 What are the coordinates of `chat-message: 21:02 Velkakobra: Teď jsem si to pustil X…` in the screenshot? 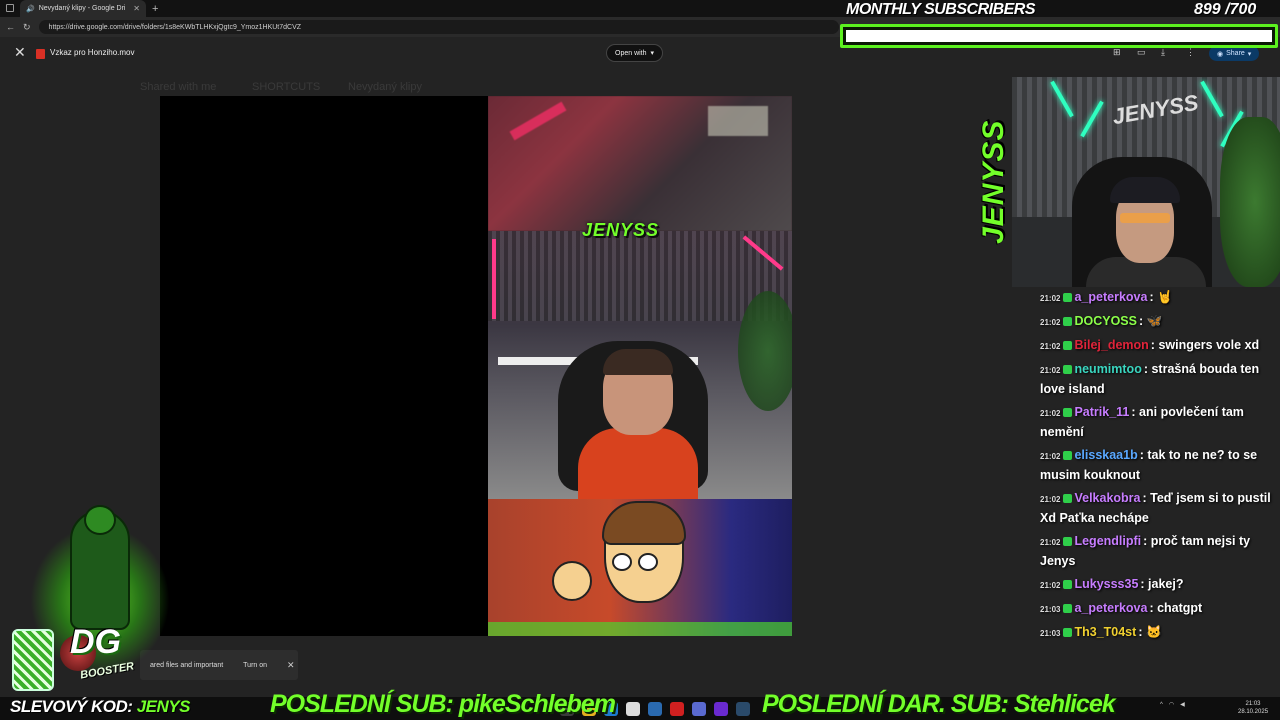 It's located at (1155, 508).